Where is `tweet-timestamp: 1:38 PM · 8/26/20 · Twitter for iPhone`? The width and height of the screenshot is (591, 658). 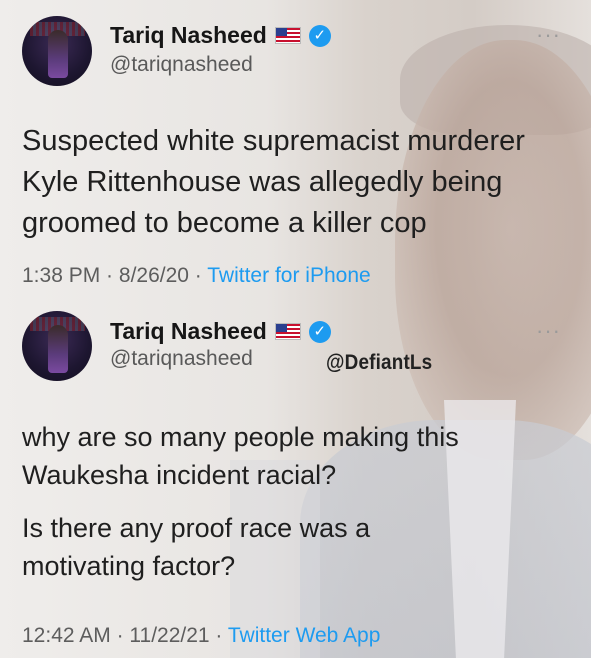 tweet-timestamp: 1:38 PM · 8/26/20 · Twitter for iPhone is located at coordinates (196, 275).